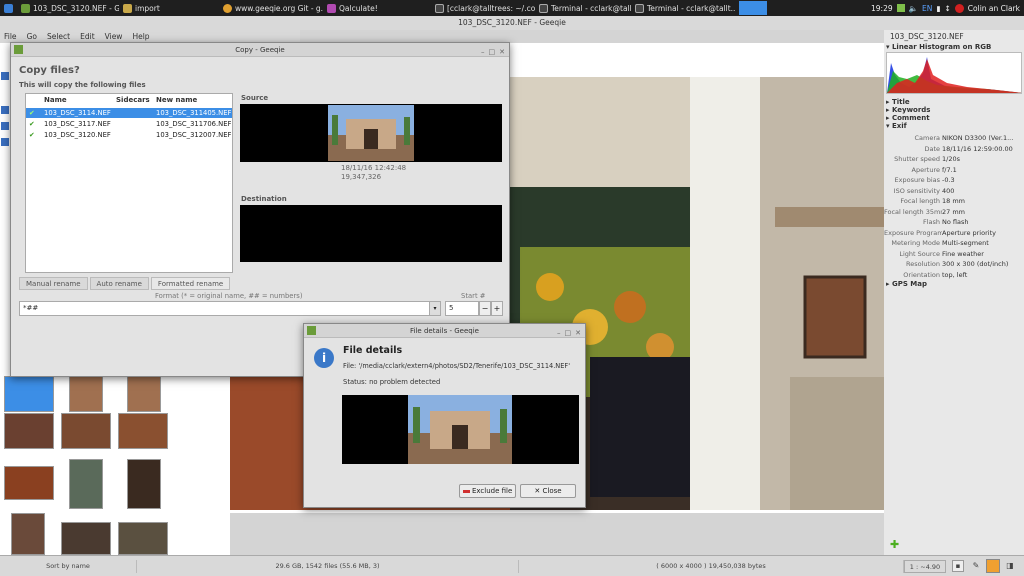 Image resolution: width=1024 pixels, height=576 pixels. What do you see at coordinates (129, 124) in the screenshot?
I see `file-row: ✔ 103_DSC_3117.NEF 103_DSC_311706.NEF` at bounding box center [129, 124].